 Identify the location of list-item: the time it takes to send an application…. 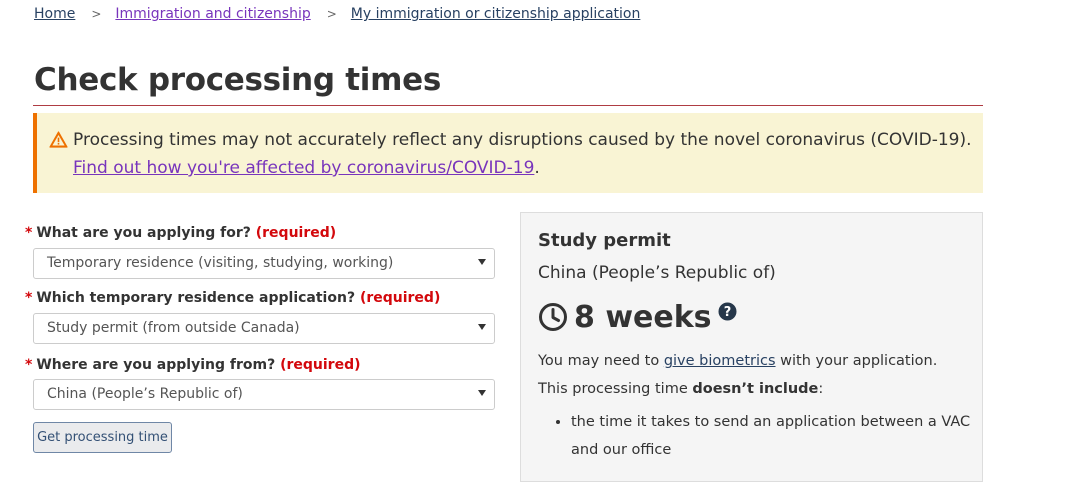
(786, 436).